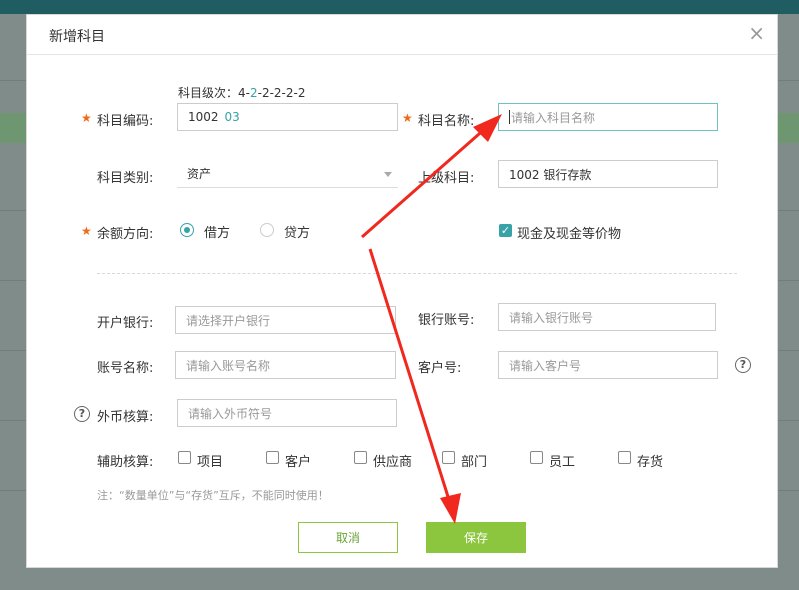 The image size is (799, 590). Describe the element at coordinates (203, 117) in the screenshot. I see `subject-code-prefix: 1002` at that location.